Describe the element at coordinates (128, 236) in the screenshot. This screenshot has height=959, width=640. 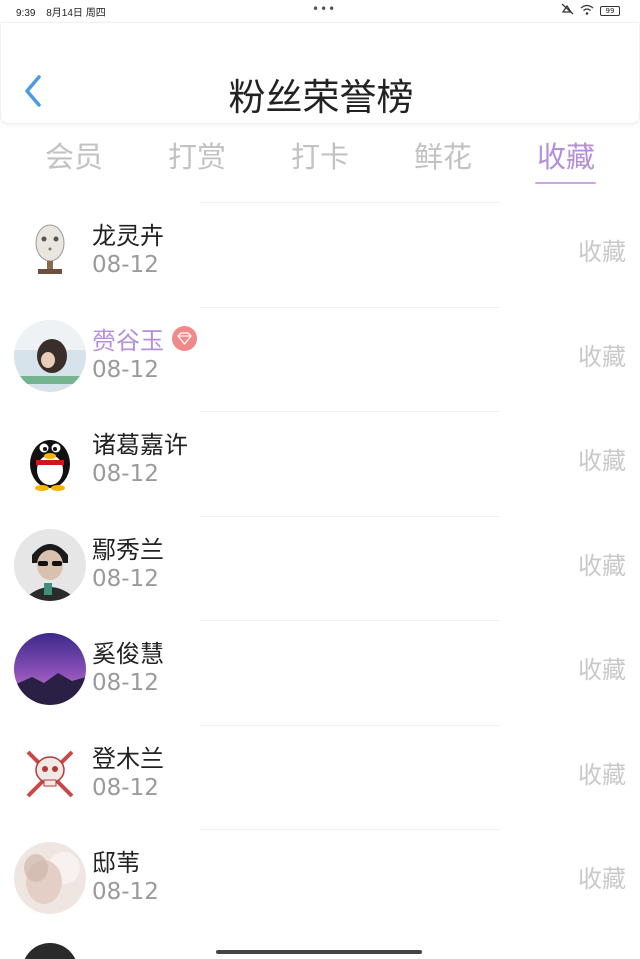
I see `user-name: 龙灵卉` at that location.